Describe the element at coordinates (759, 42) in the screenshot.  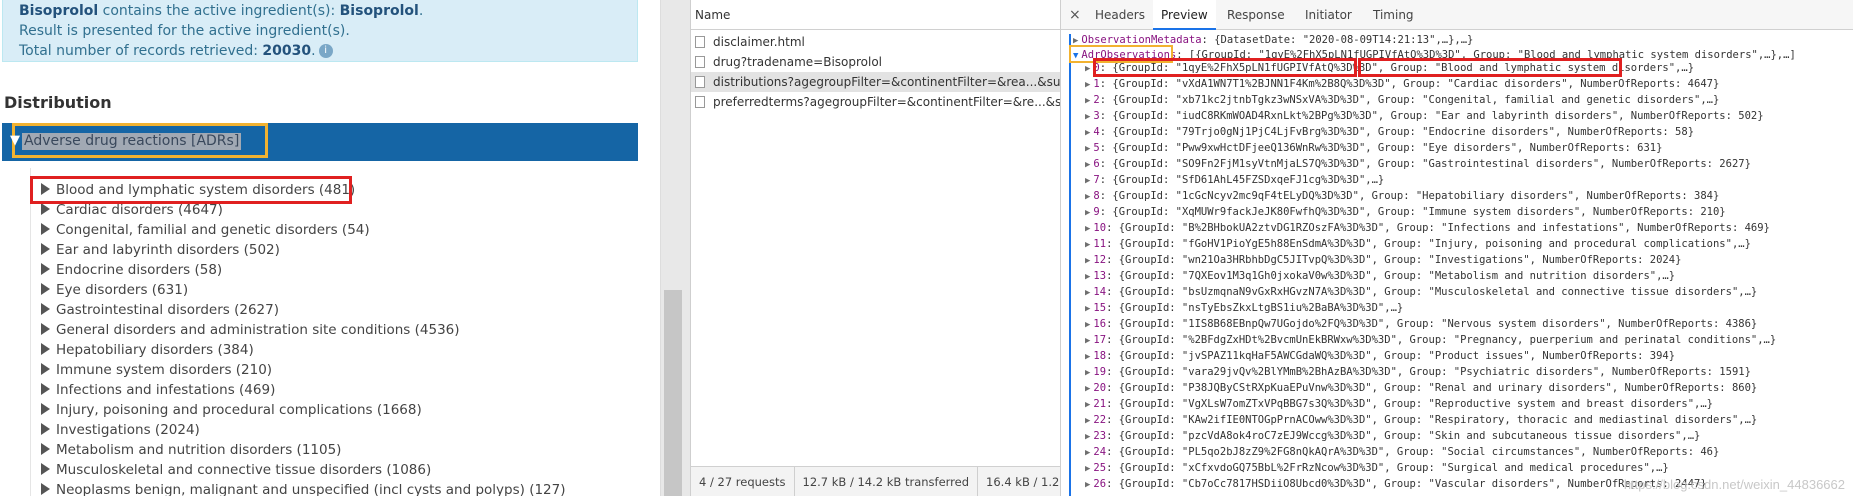
I see `request-name: disclaimer.html` at that location.